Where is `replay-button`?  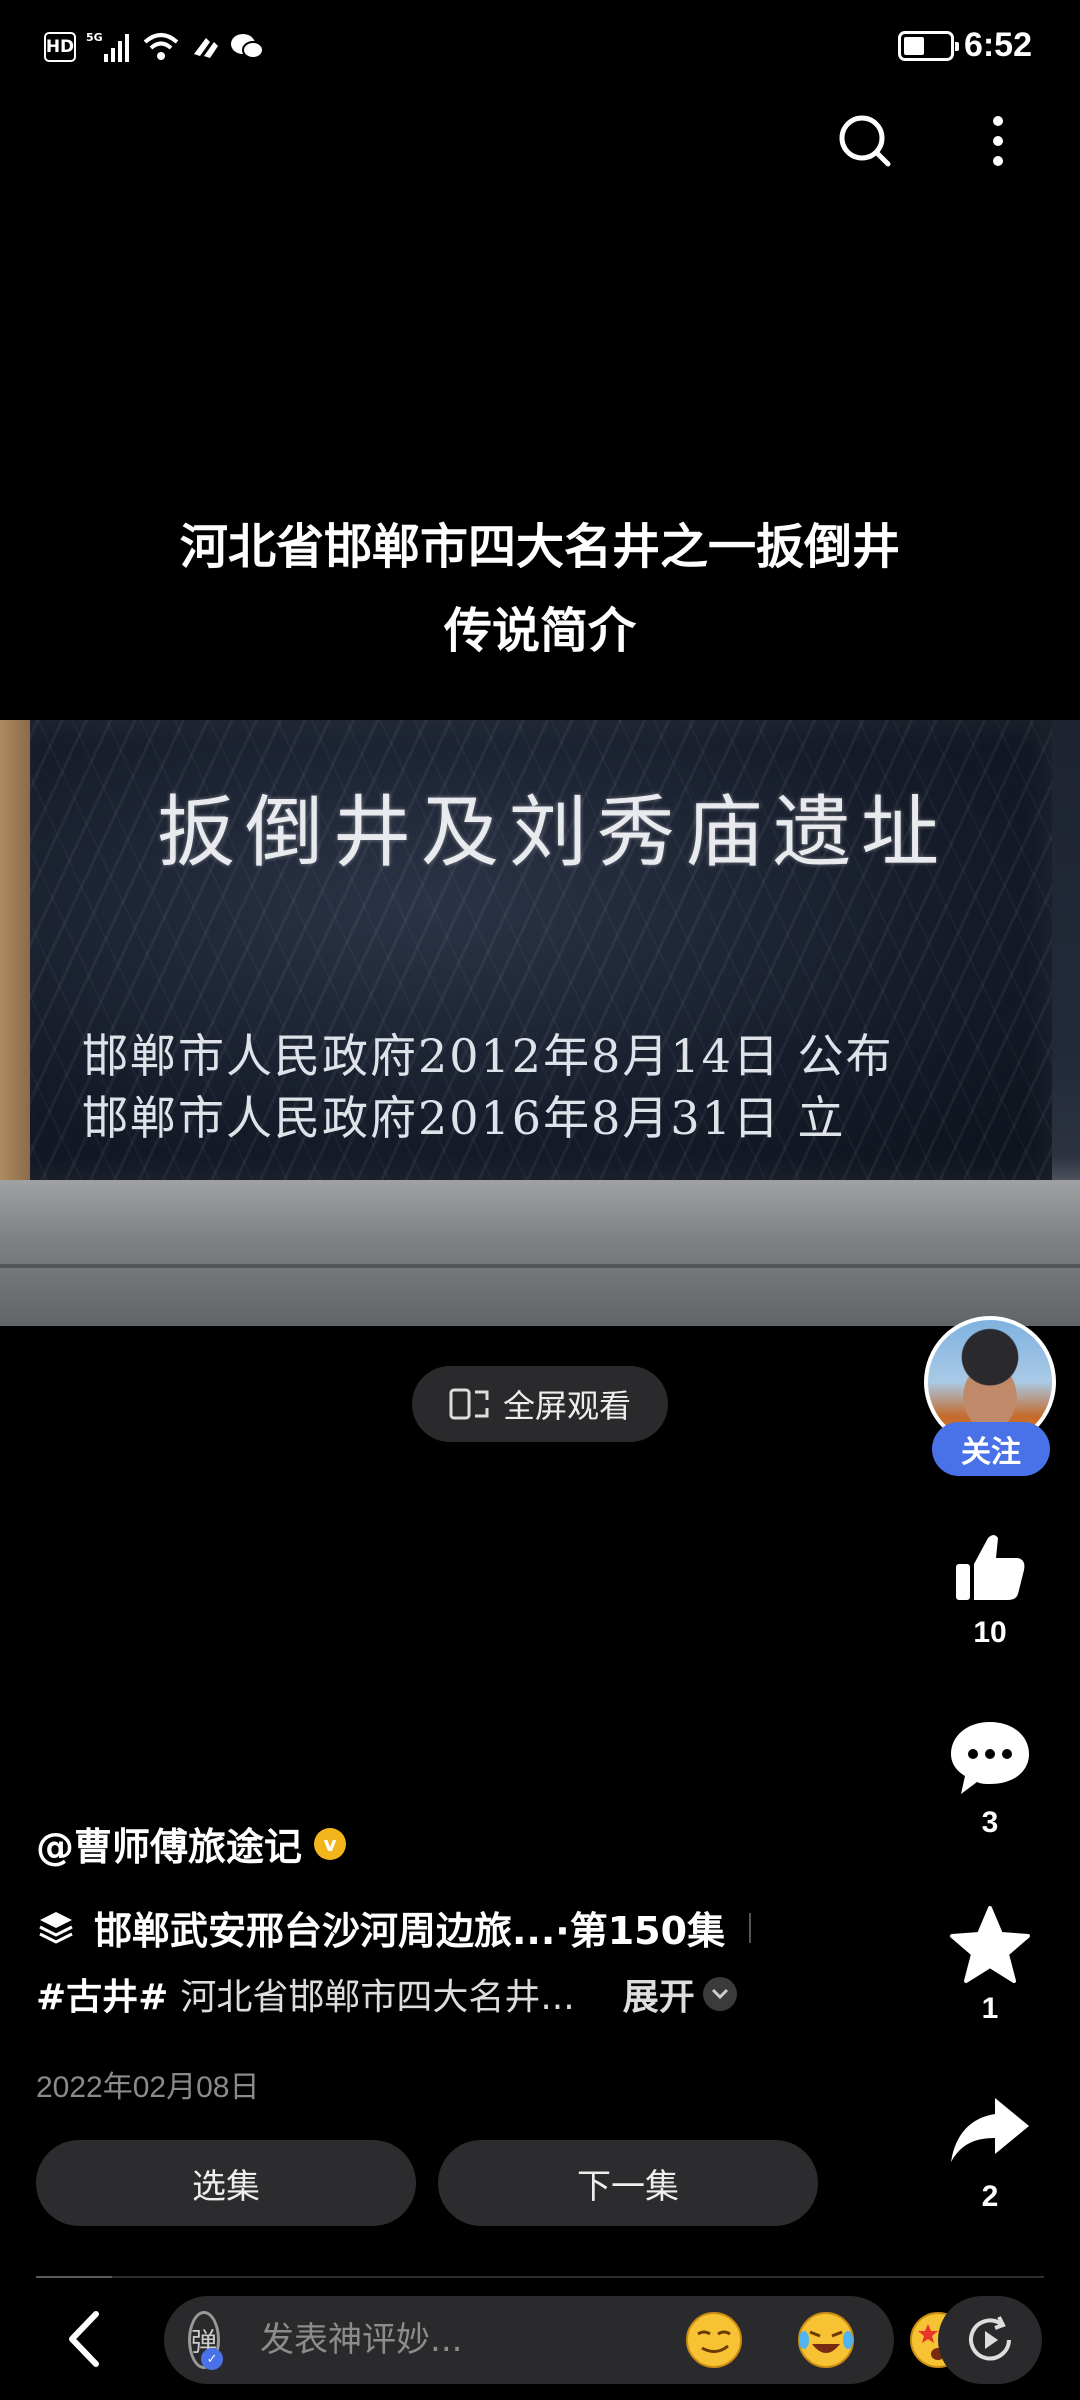 replay-button is located at coordinates (990, 2340).